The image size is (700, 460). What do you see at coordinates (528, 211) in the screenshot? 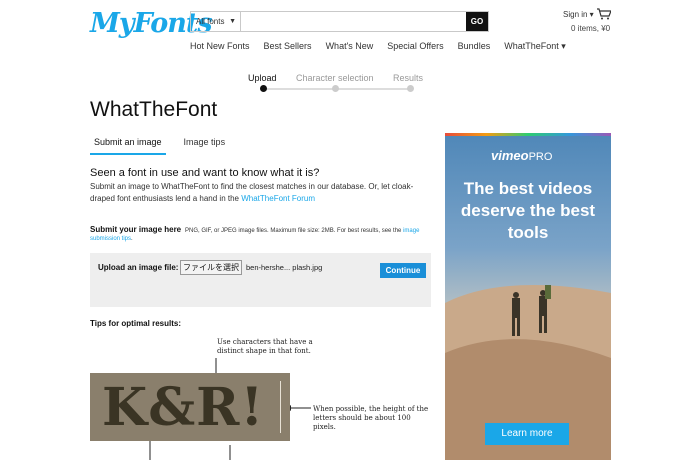
I see `ad-headline: The best videos deserve the best tools` at bounding box center [528, 211].